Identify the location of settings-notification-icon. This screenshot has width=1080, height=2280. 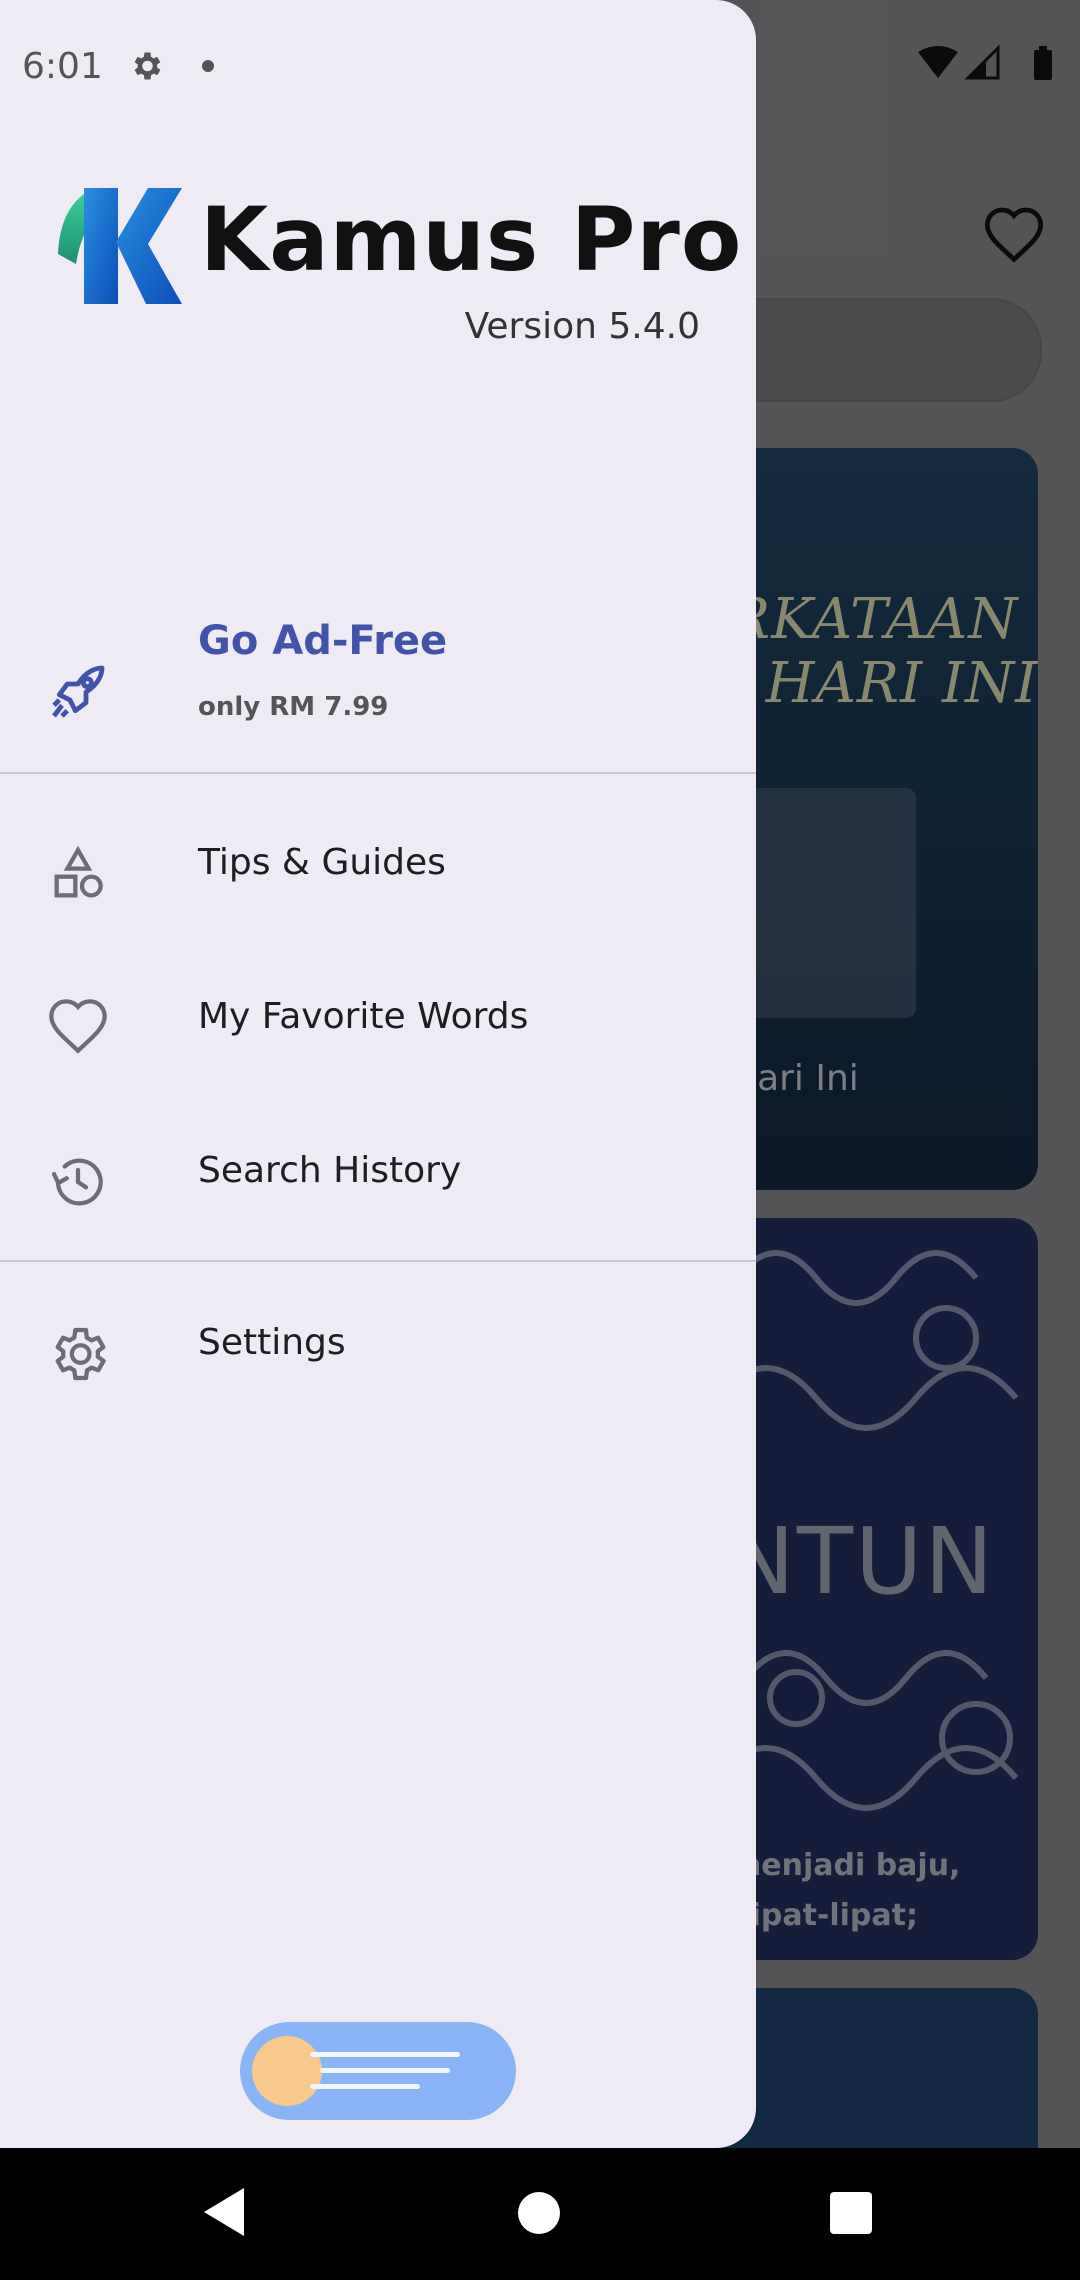
(147, 66).